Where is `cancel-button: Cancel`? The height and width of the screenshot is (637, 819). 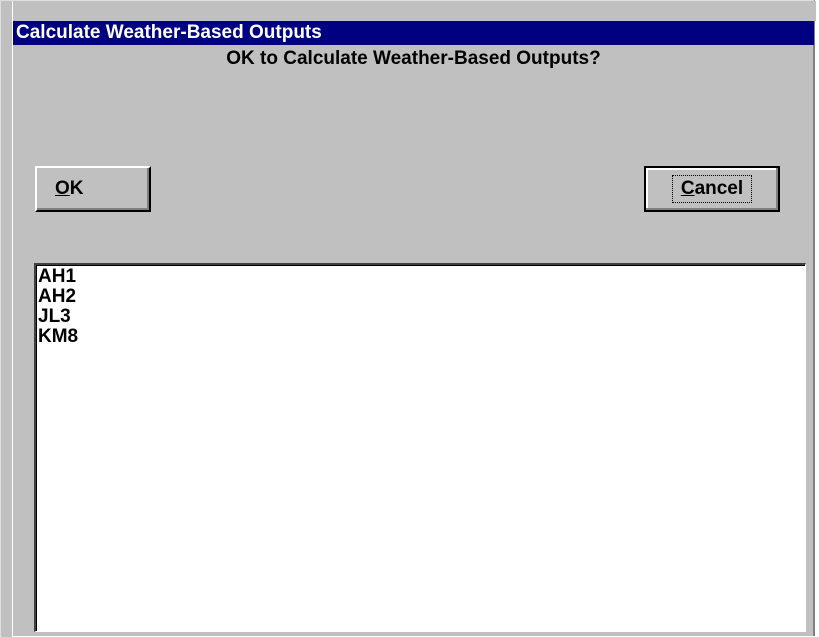 cancel-button: Cancel is located at coordinates (712, 189).